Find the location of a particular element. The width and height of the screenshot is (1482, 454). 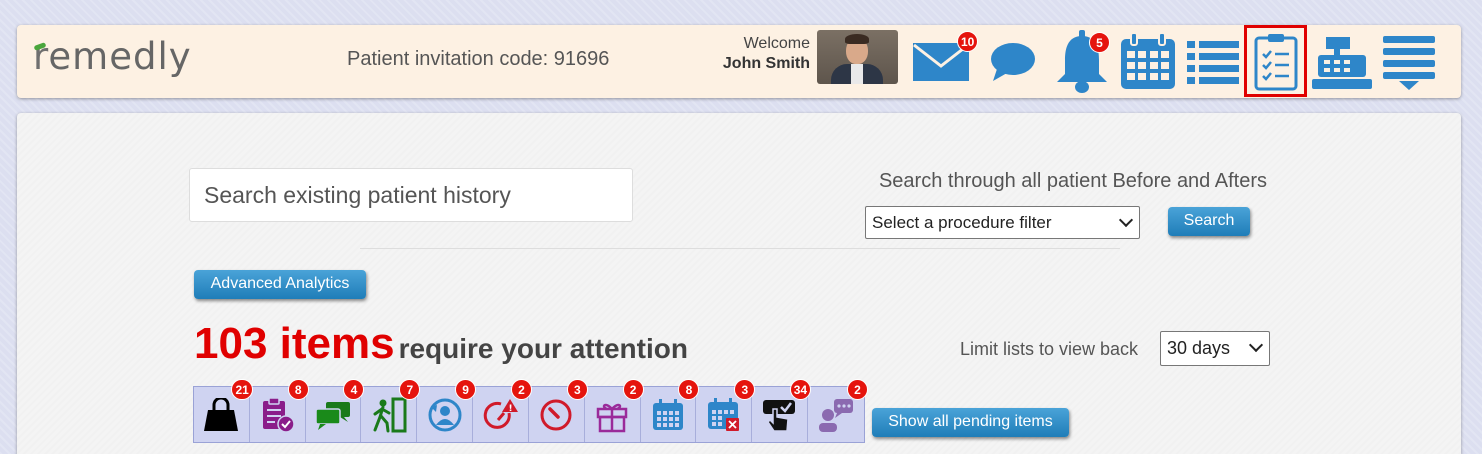

menu-icon is located at coordinates (1409, 62).